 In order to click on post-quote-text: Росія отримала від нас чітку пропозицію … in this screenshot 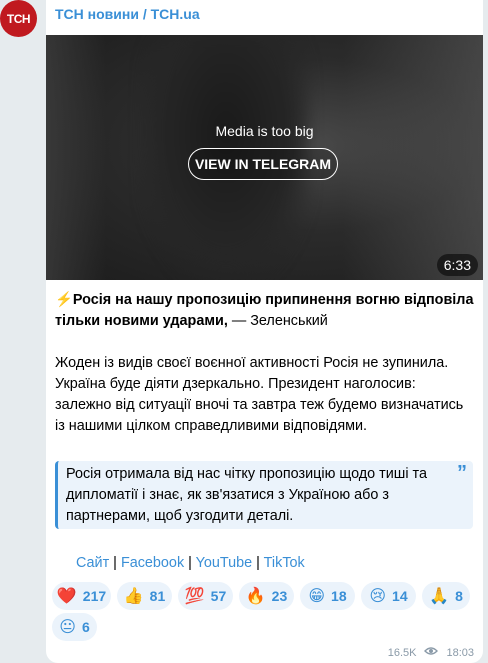, I will do `click(246, 495)`.